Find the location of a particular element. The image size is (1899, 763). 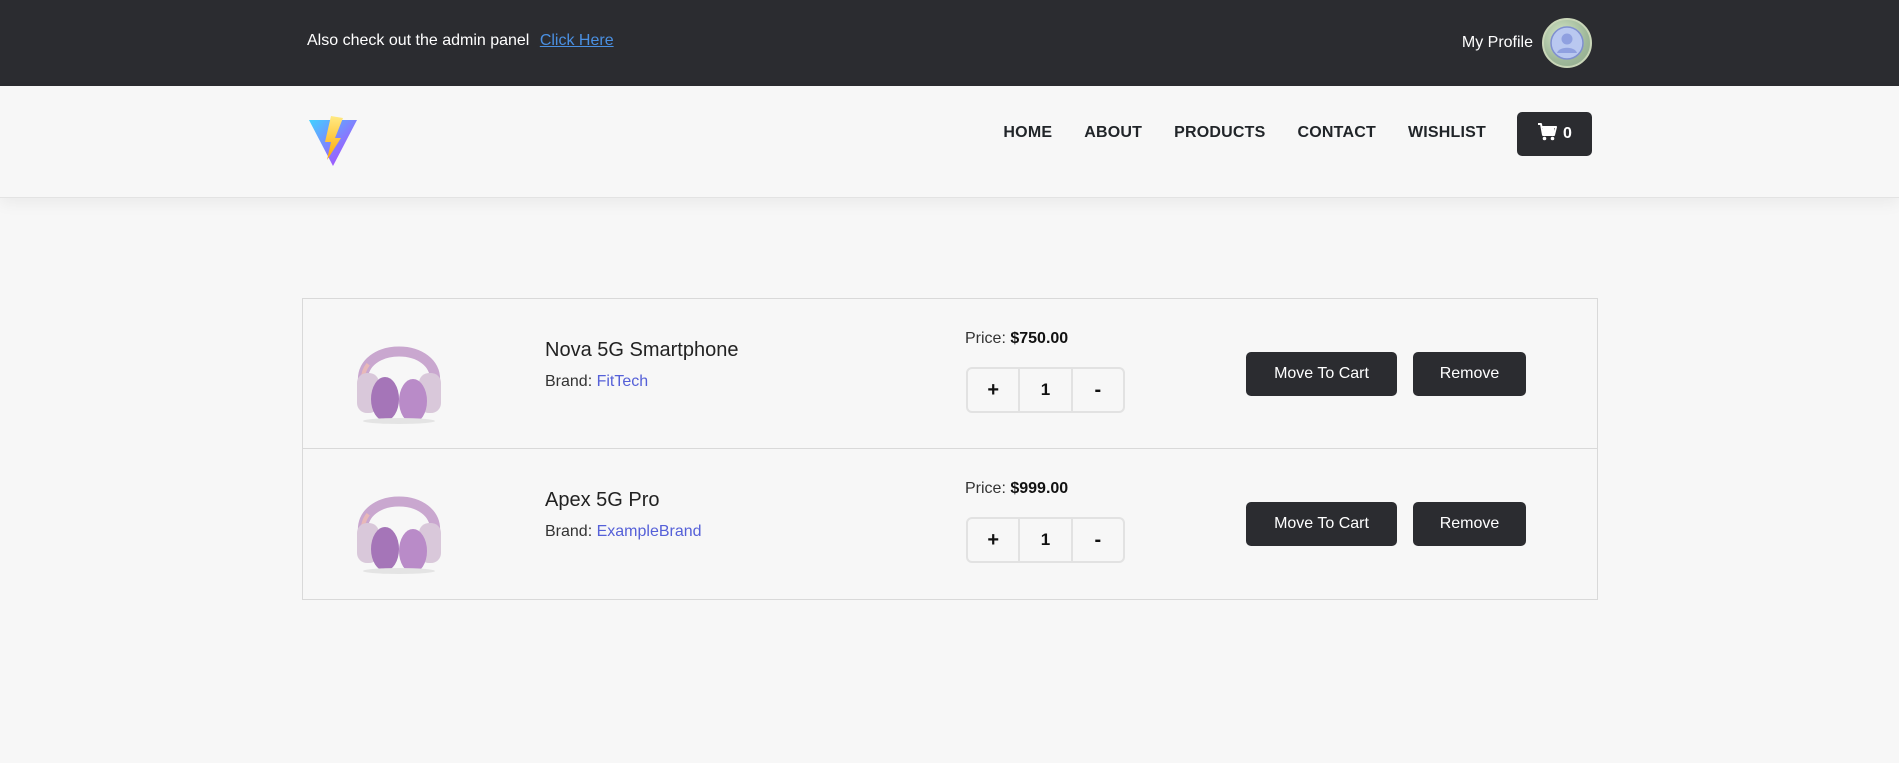

nav-contact: CONTACT is located at coordinates (1337, 133).